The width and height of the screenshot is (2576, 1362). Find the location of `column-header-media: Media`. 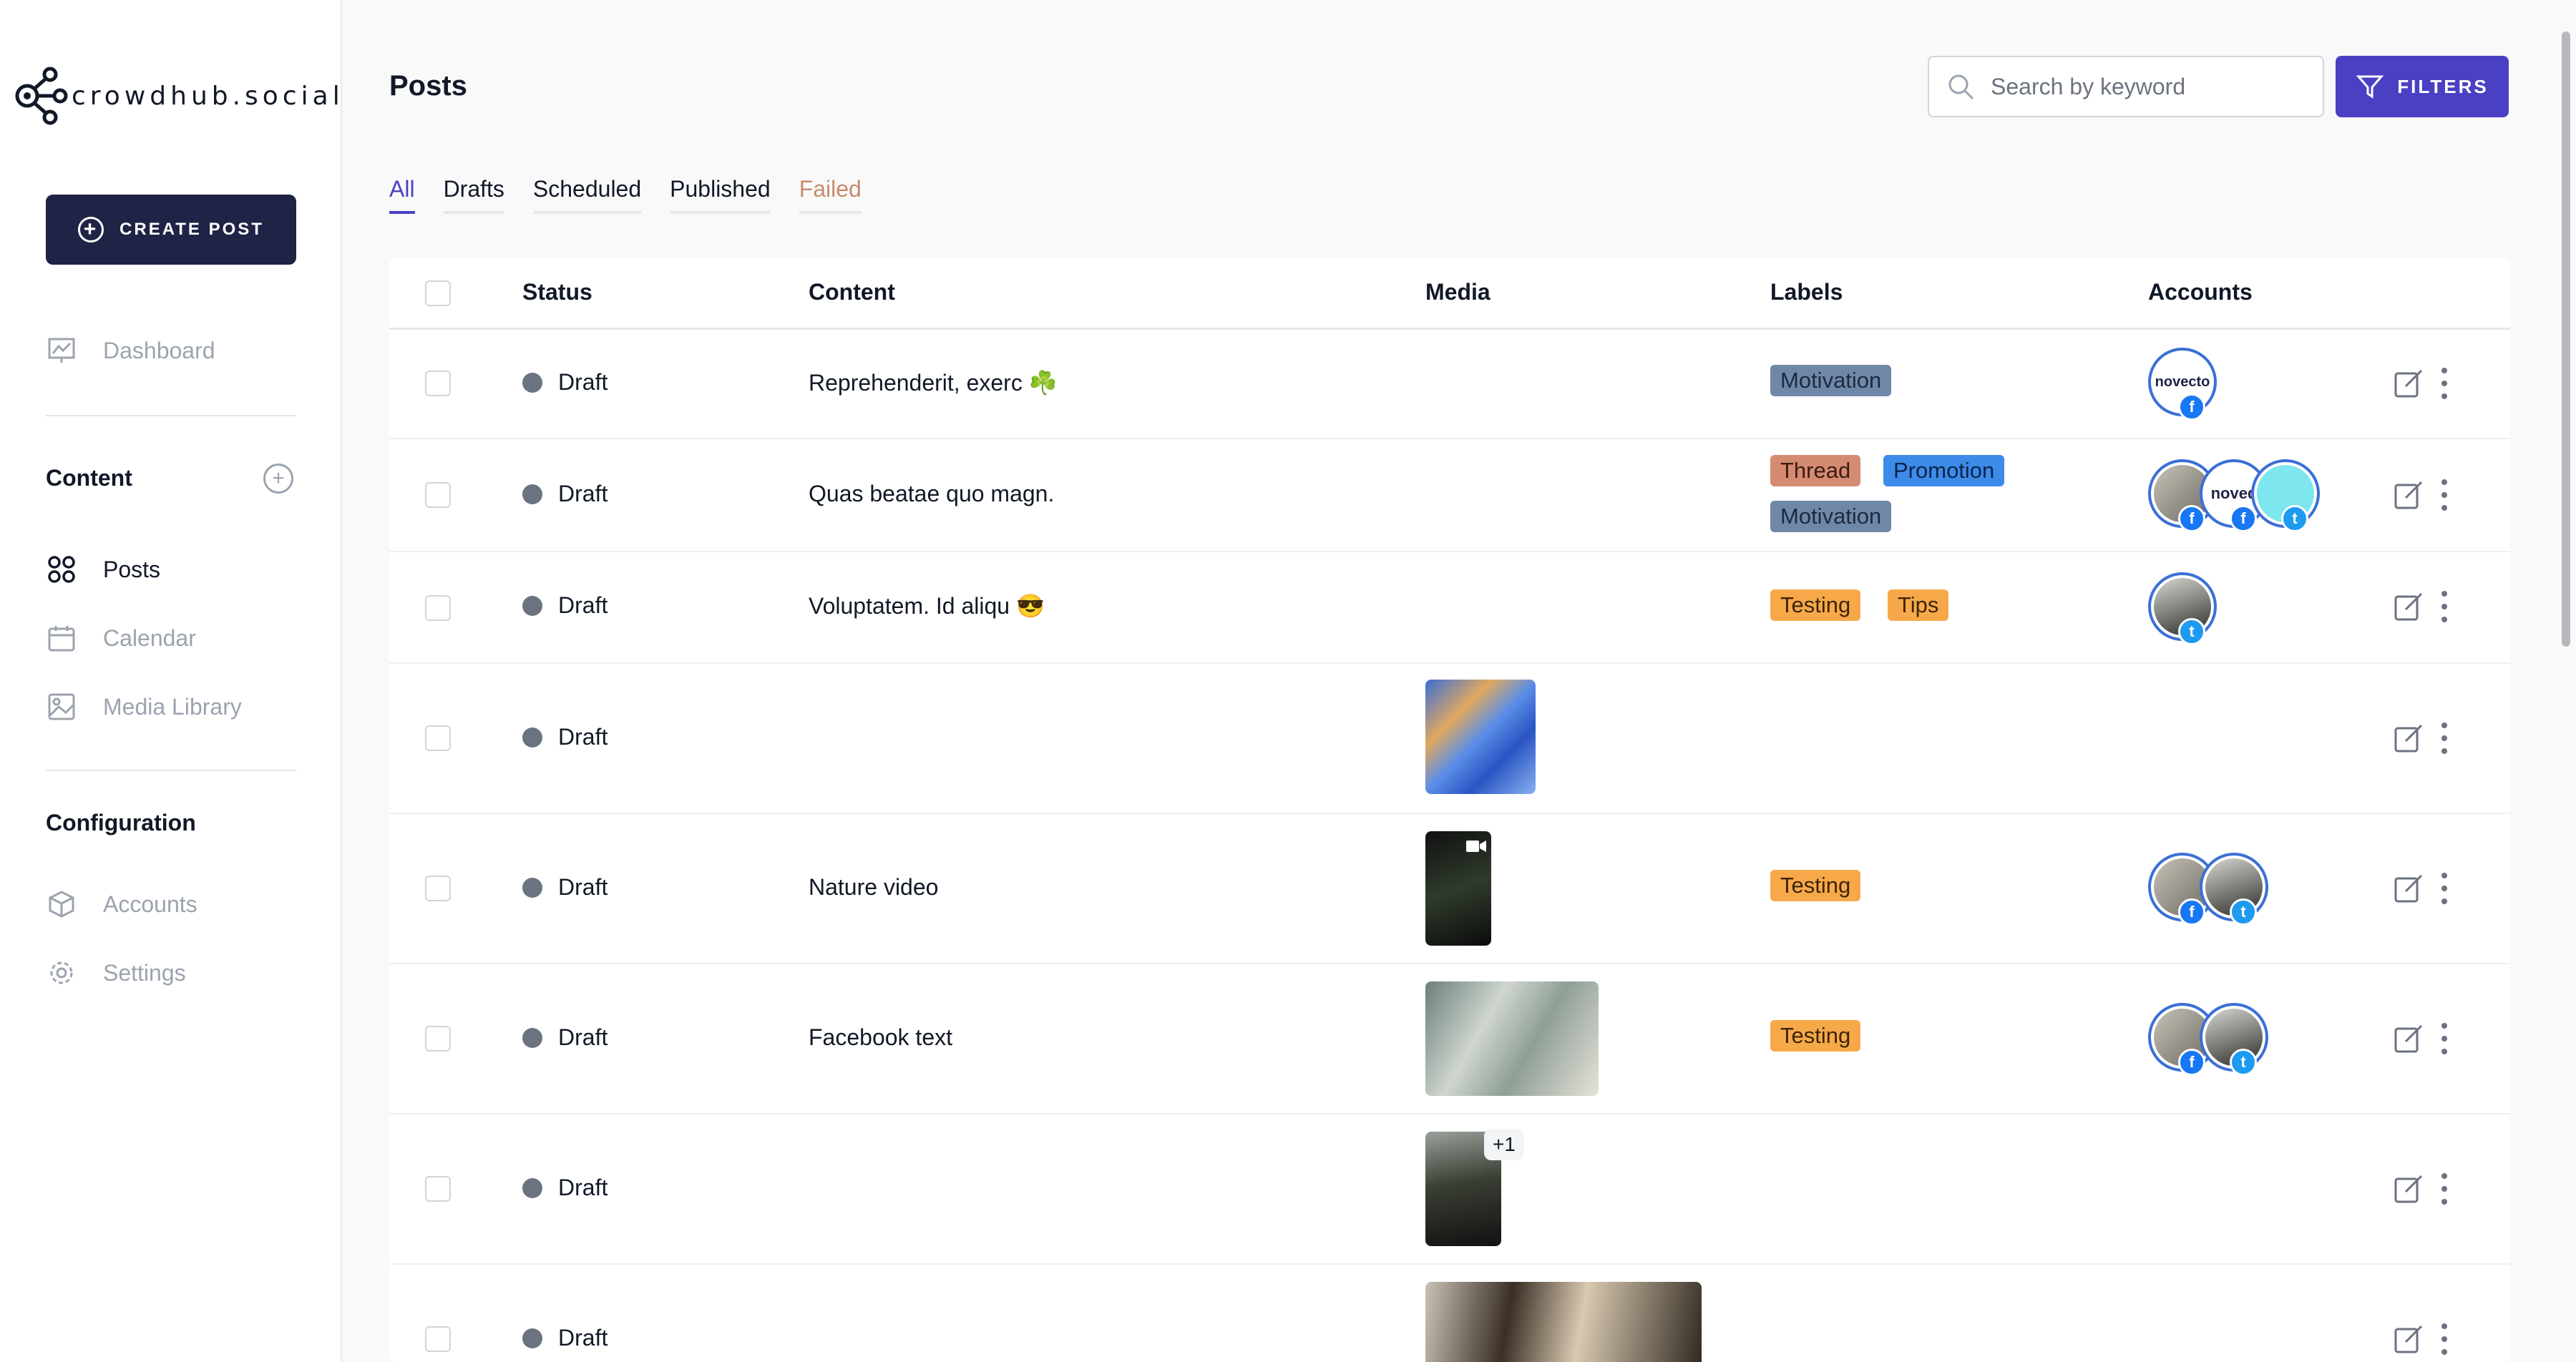

column-header-media: Media is located at coordinates (1458, 292).